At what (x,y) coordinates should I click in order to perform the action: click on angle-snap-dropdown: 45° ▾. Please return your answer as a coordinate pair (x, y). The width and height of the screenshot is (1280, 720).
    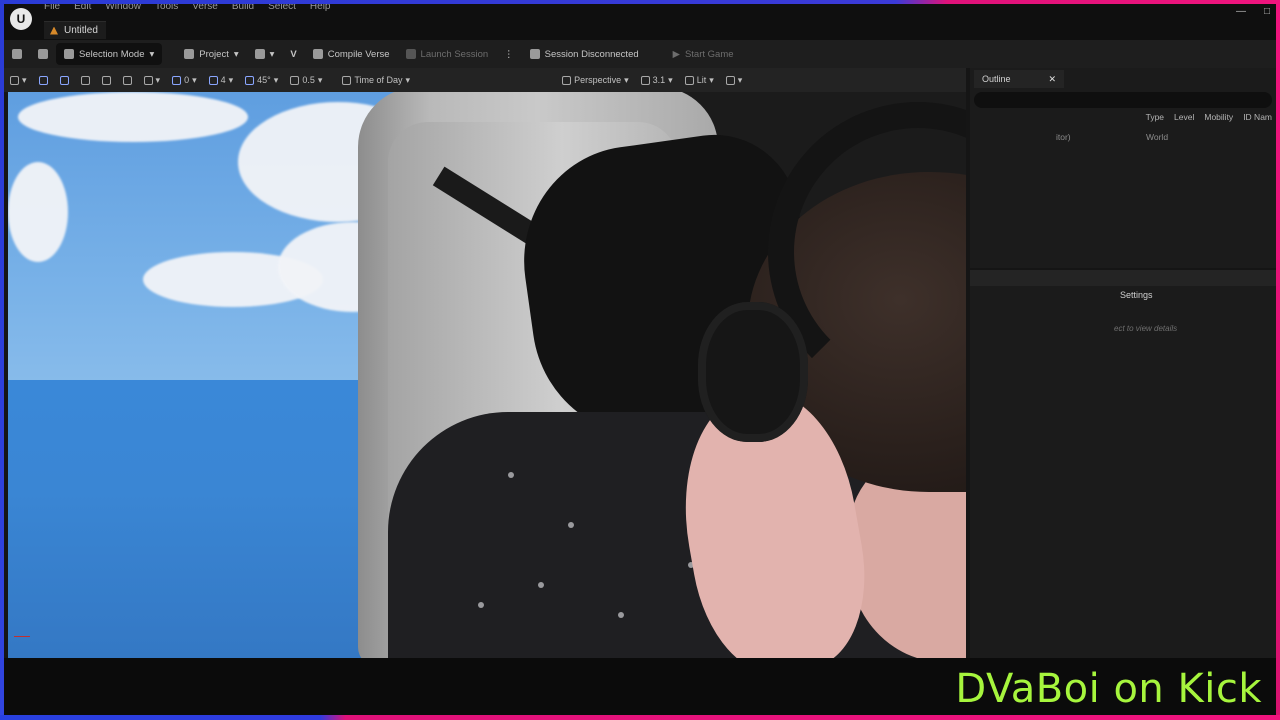
    Looking at the image, I should click on (261, 80).